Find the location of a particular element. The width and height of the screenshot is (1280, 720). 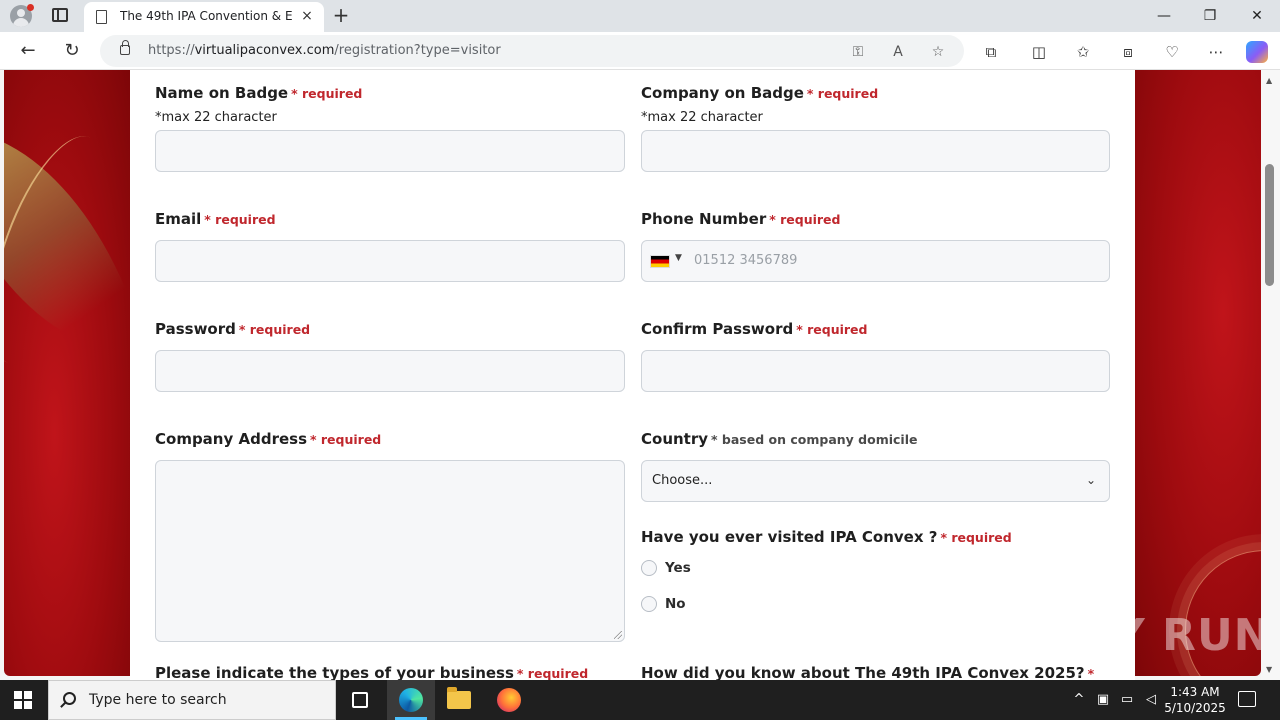

favorites-icon: ✩ is located at coordinates (1083, 52).